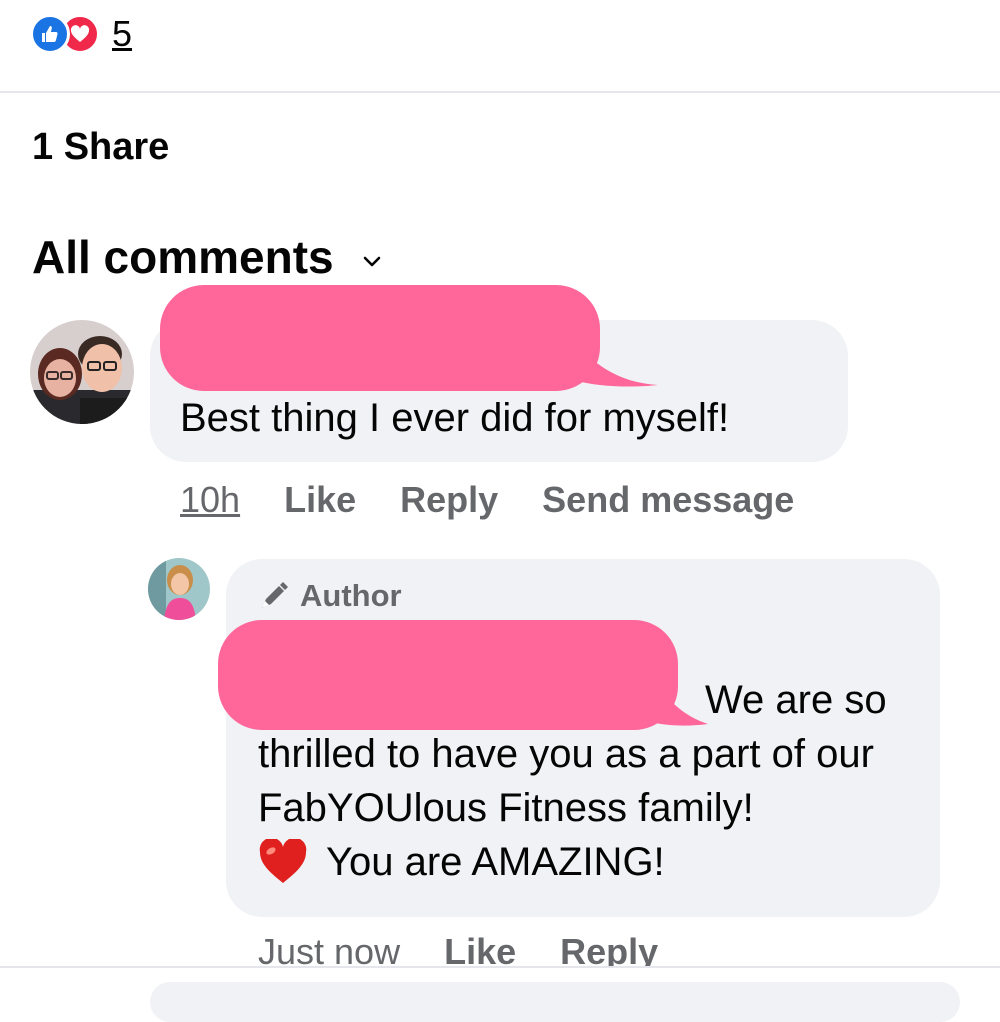 This screenshot has width=1000, height=1022. What do you see at coordinates (81, 34) in the screenshot?
I see `reactions-summary: 5` at bounding box center [81, 34].